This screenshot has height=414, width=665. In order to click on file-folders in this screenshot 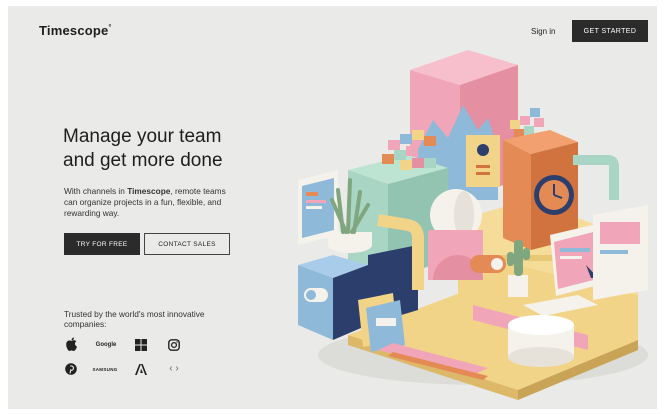, I will do `click(381, 322)`.